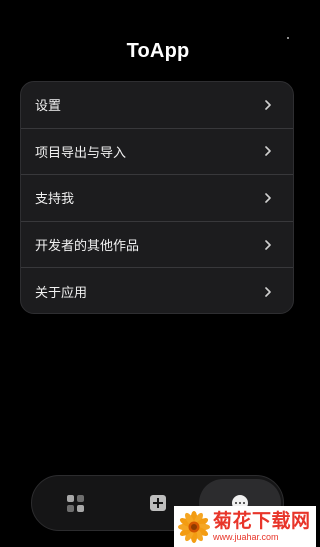  I want to click on watermark-url: www.juahar.com, so click(246, 536).